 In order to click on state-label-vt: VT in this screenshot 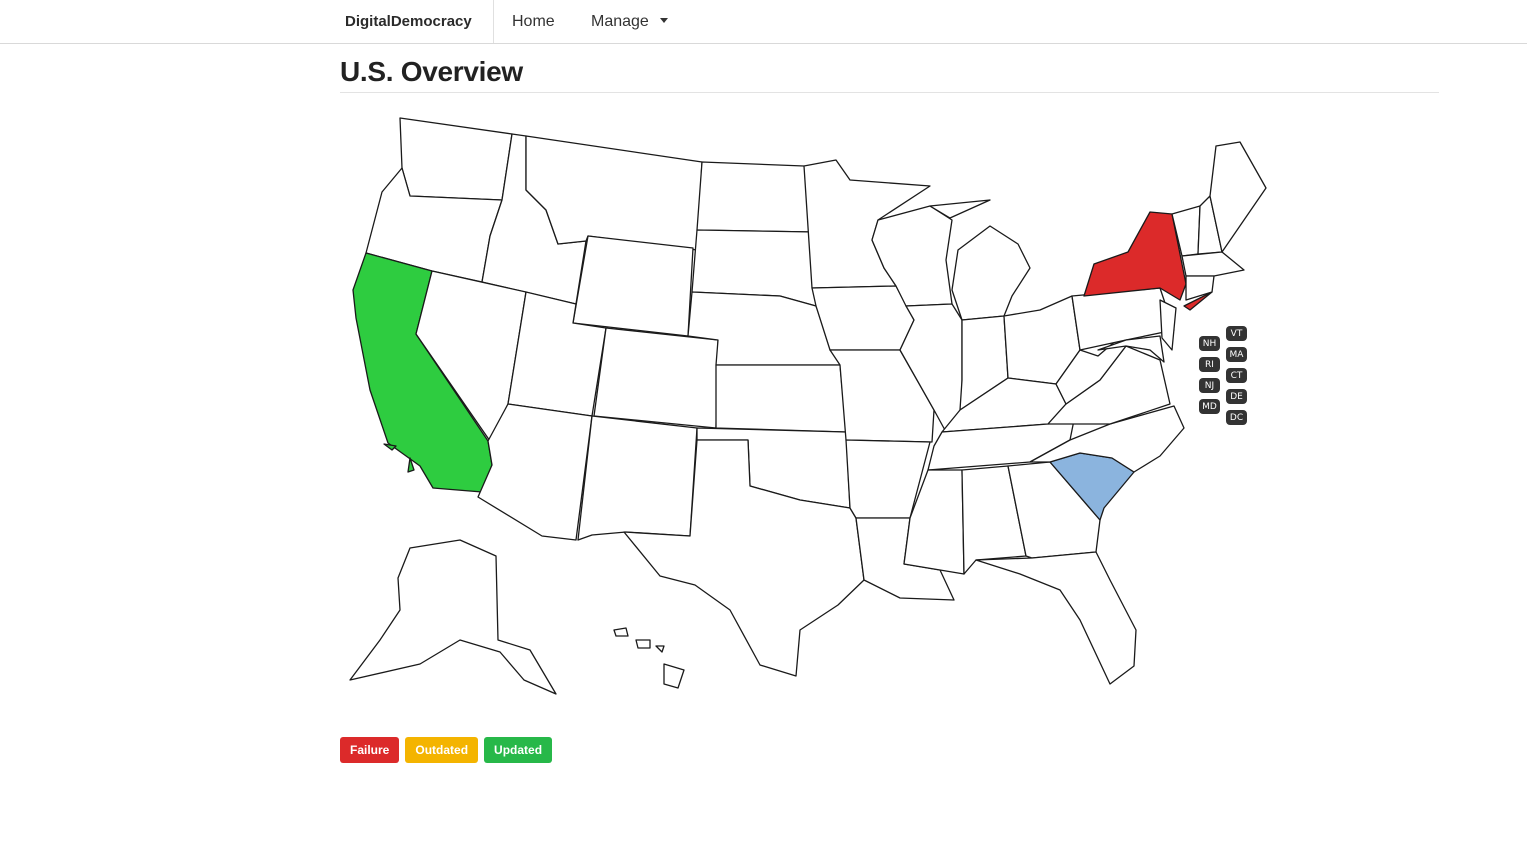, I will do `click(1236, 333)`.